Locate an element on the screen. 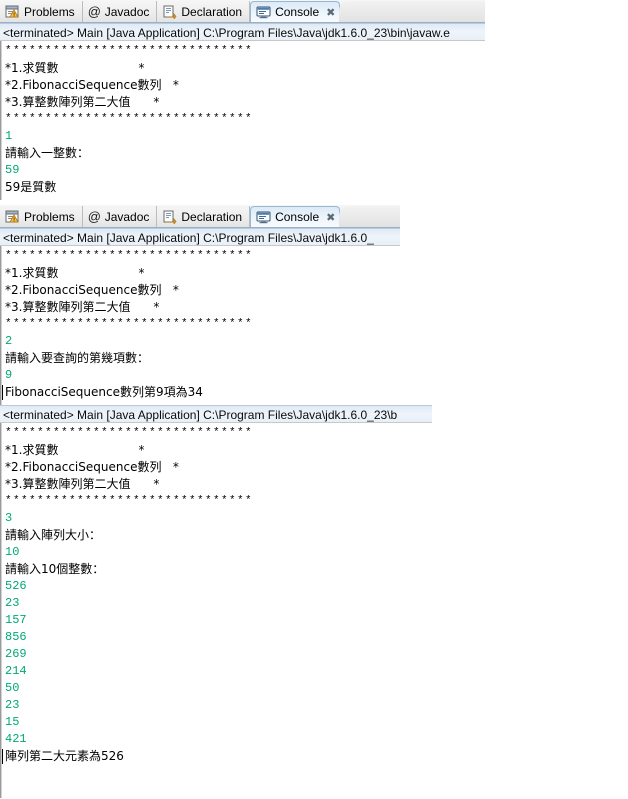 The image size is (628, 799). console-line: 9 is located at coordinates (9, 375).